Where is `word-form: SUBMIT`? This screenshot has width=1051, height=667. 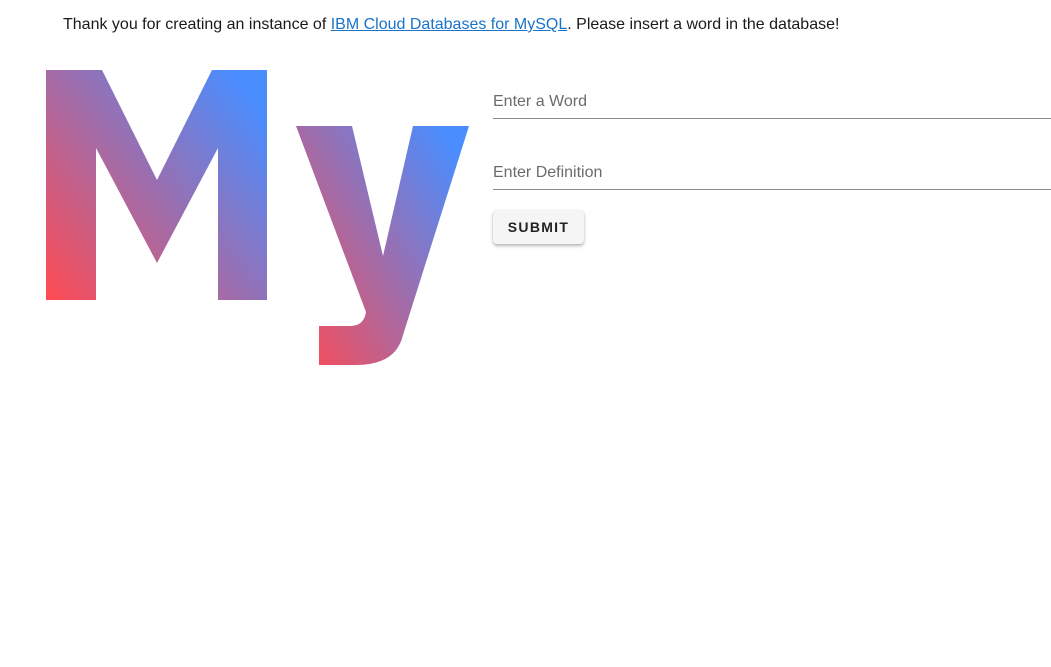
word-form: SUBMIT is located at coordinates (772, 166).